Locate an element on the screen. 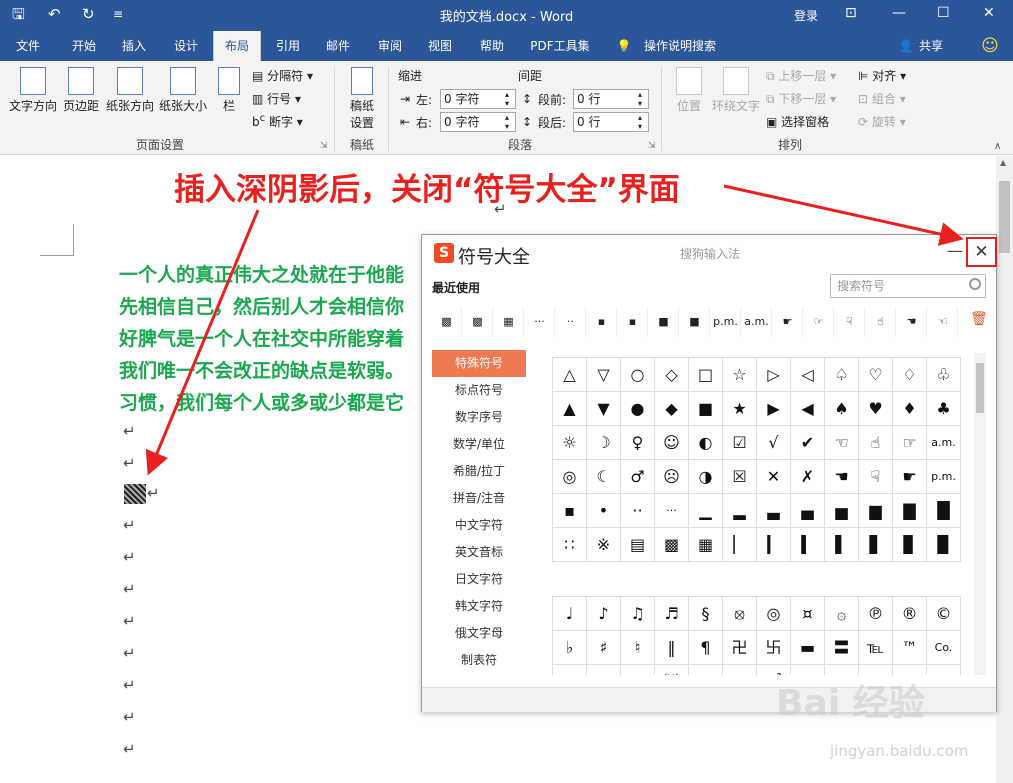 This screenshot has height=783, width=1013. symbol-cell: □ is located at coordinates (706, 375).